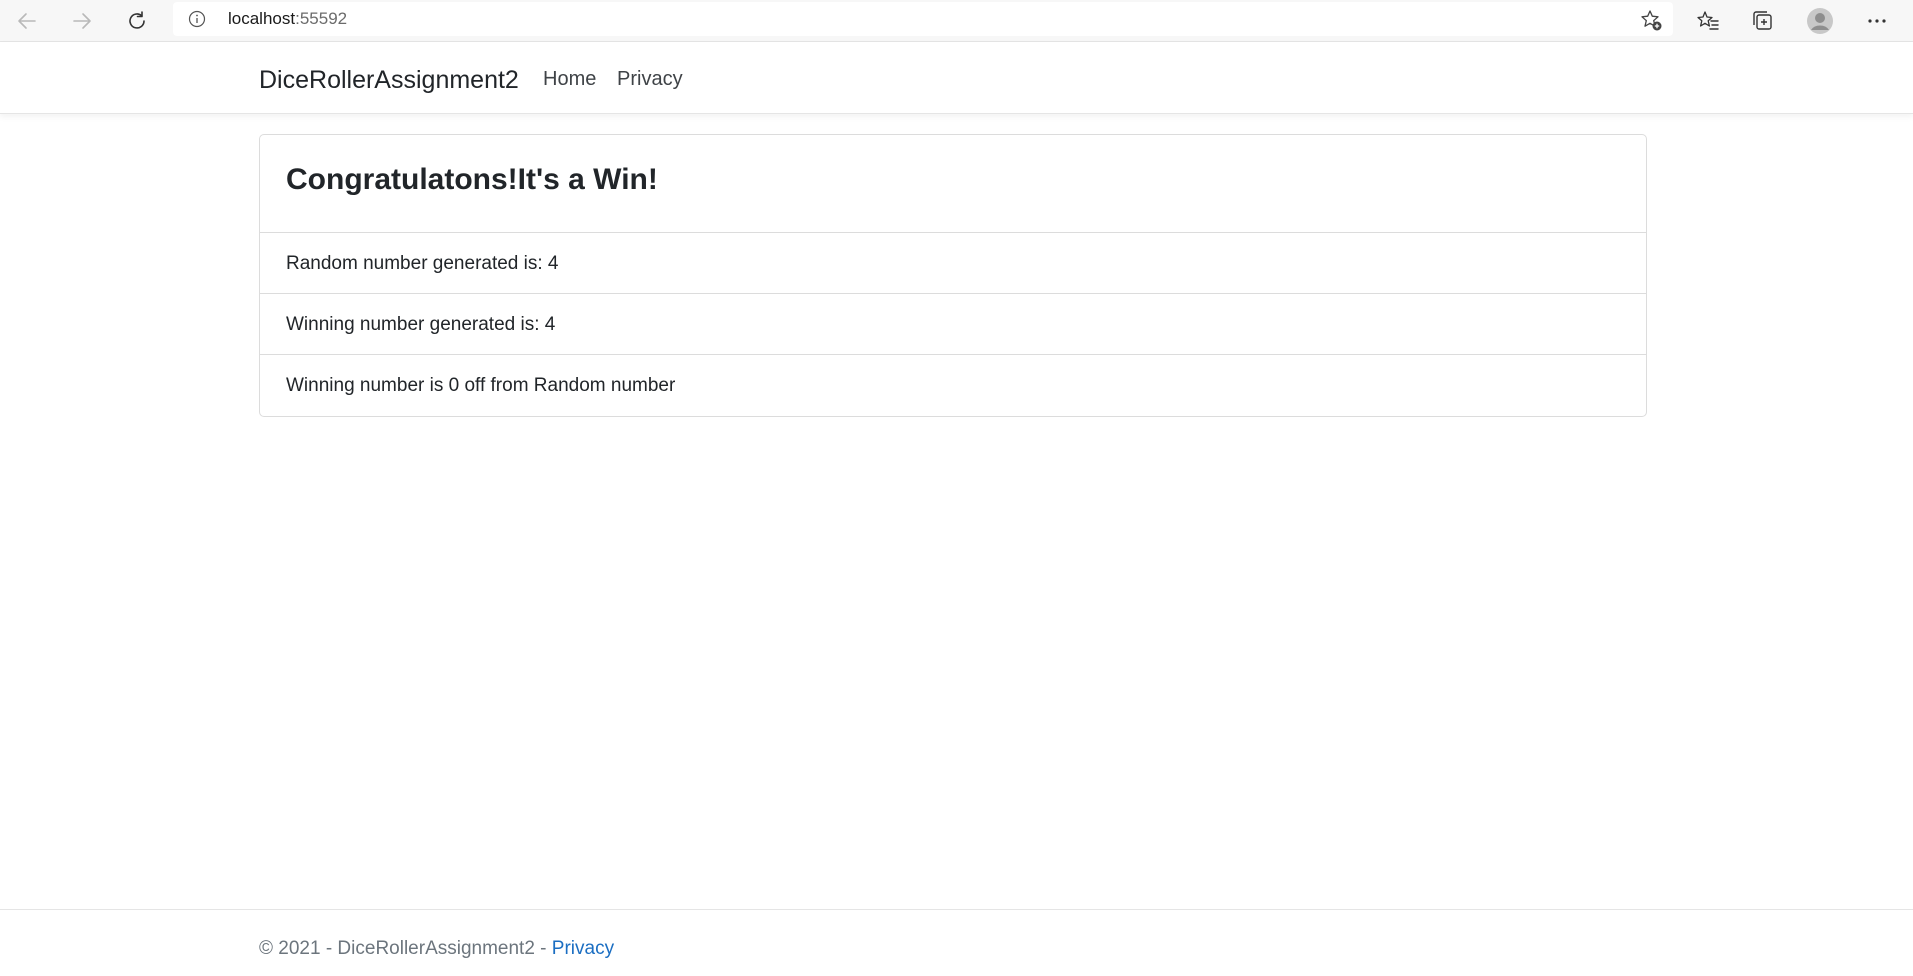 This screenshot has height=976, width=1913. What do you see at coordinates (956, 942) in the screenshot?
I see `page-footer: © 2021 - DiceRollerAssignment2 - Privacy` at bounding box center [956, 942].